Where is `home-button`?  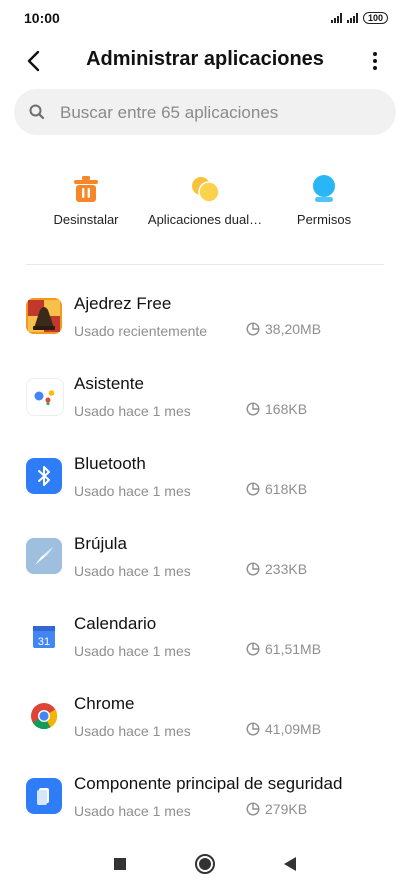 home-button is located at coordinates (205, 864).